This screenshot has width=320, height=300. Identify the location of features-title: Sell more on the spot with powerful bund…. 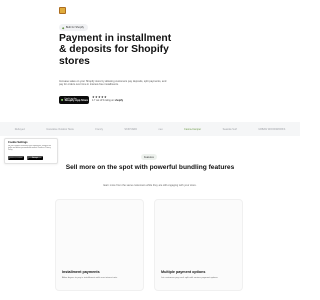
(150, 167).